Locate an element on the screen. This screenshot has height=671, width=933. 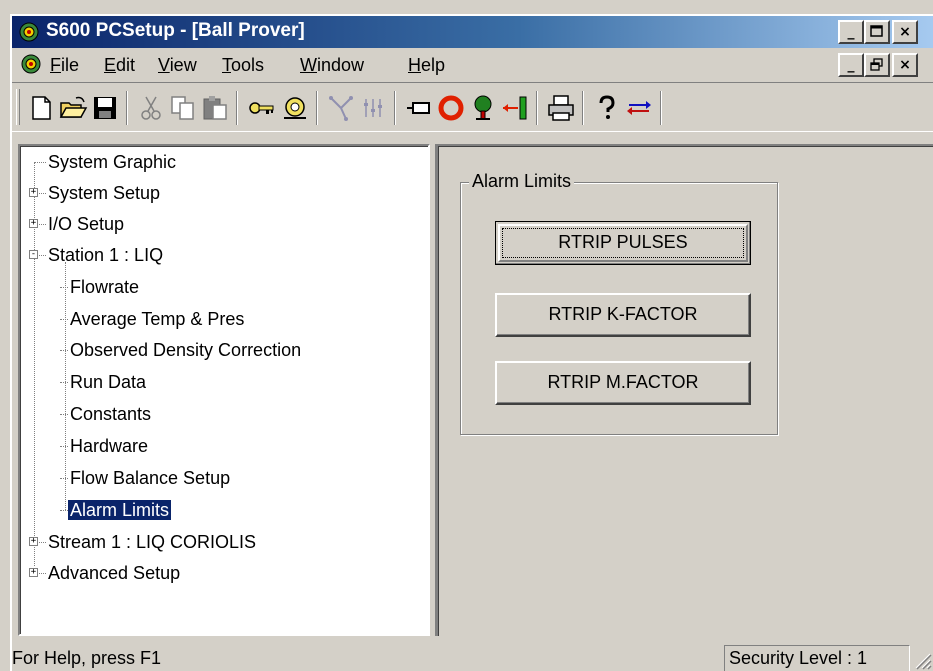
menu-window-label: indow is located at coordinates (341, 65).